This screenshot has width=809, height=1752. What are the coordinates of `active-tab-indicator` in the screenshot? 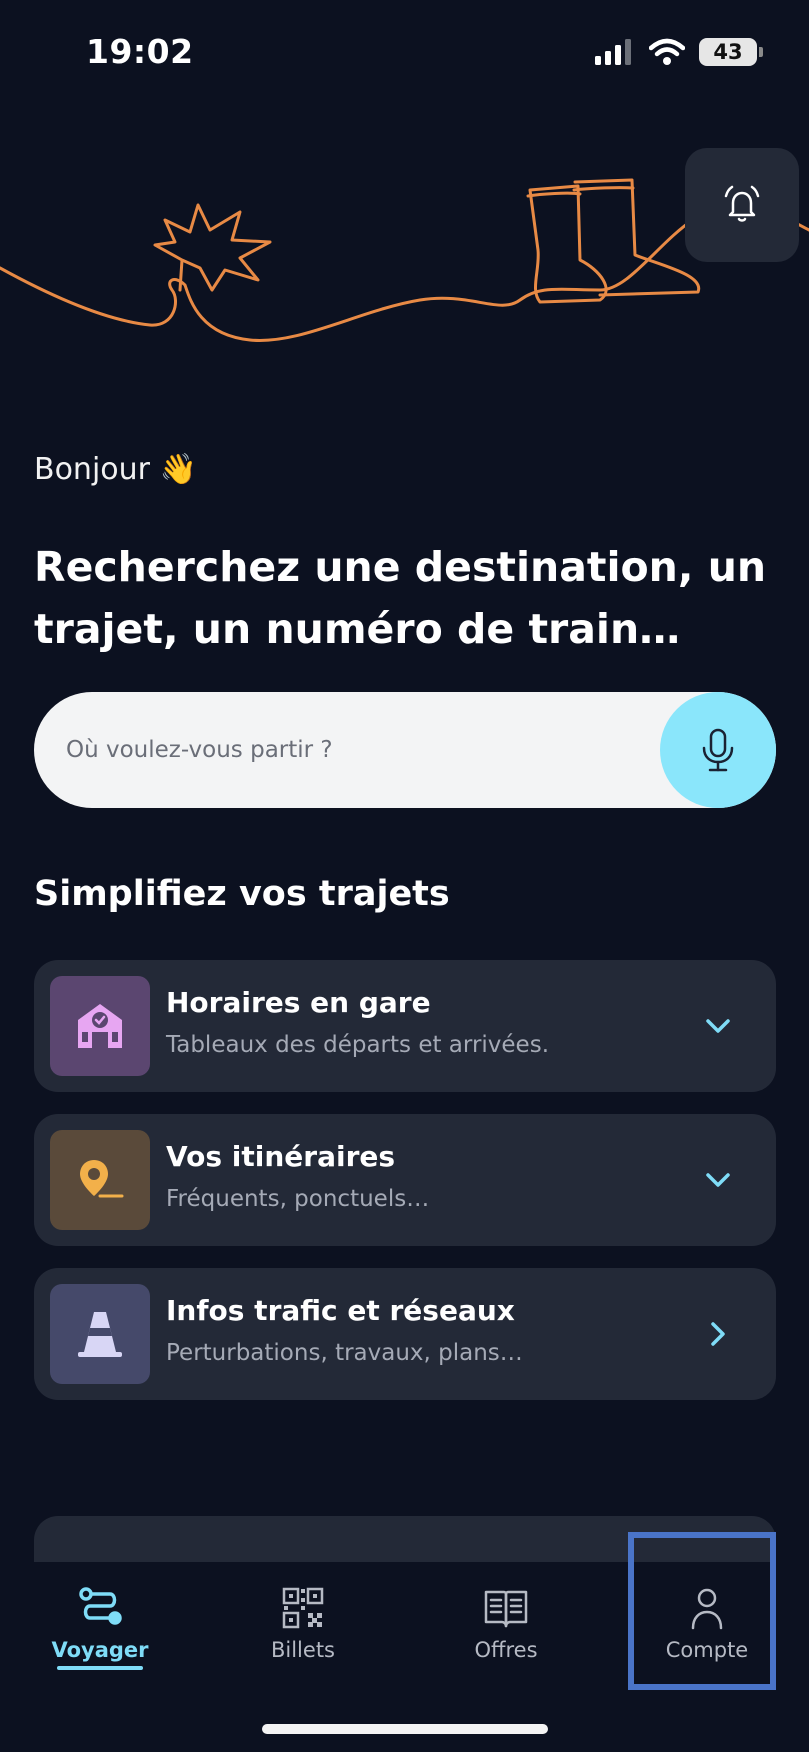 It's located at (100, 1668).